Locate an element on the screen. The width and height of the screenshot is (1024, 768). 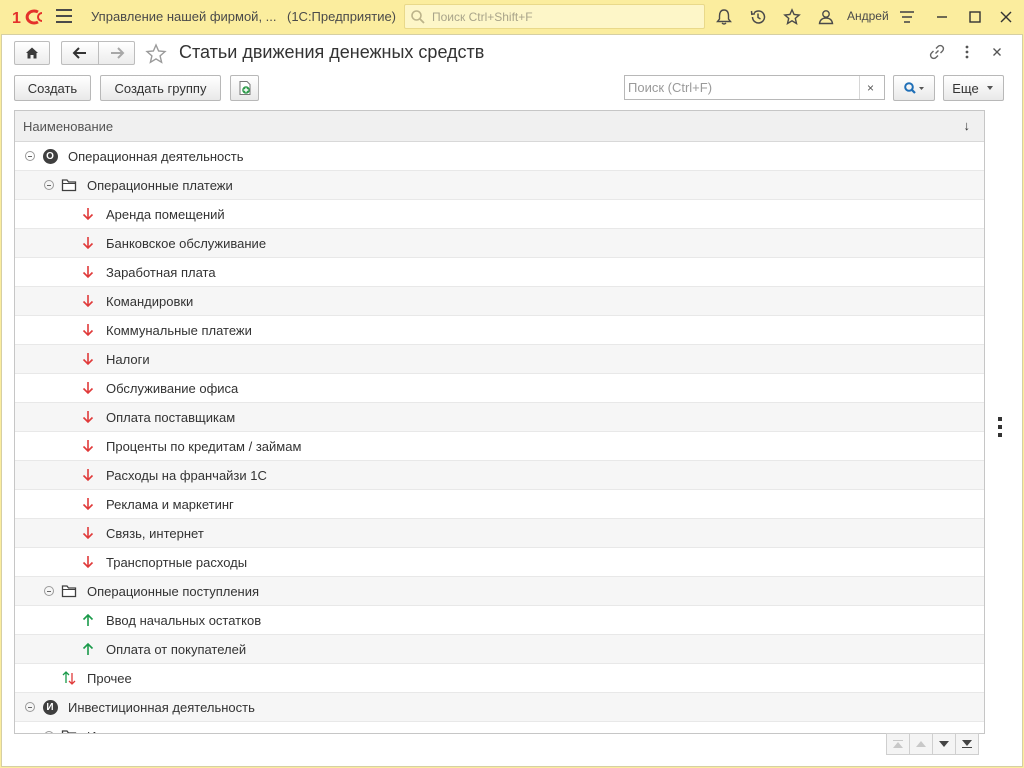
table-row: О Операционная деятельность is located at coordinates (499, 156).